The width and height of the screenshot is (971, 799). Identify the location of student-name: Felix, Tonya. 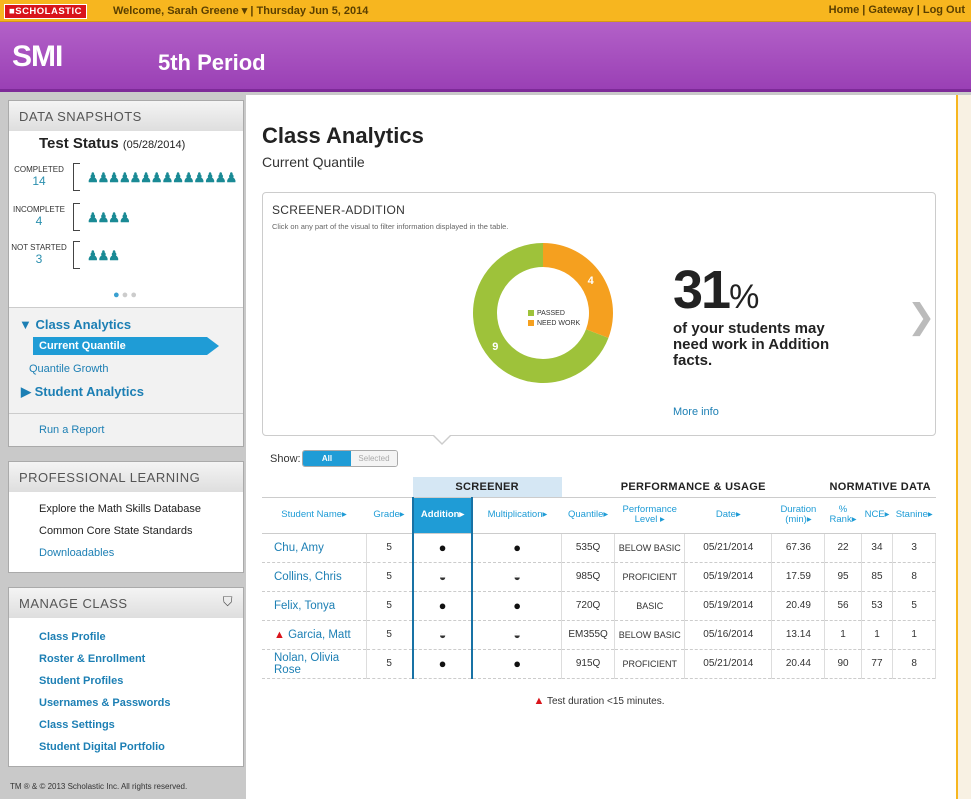
(314, 606).